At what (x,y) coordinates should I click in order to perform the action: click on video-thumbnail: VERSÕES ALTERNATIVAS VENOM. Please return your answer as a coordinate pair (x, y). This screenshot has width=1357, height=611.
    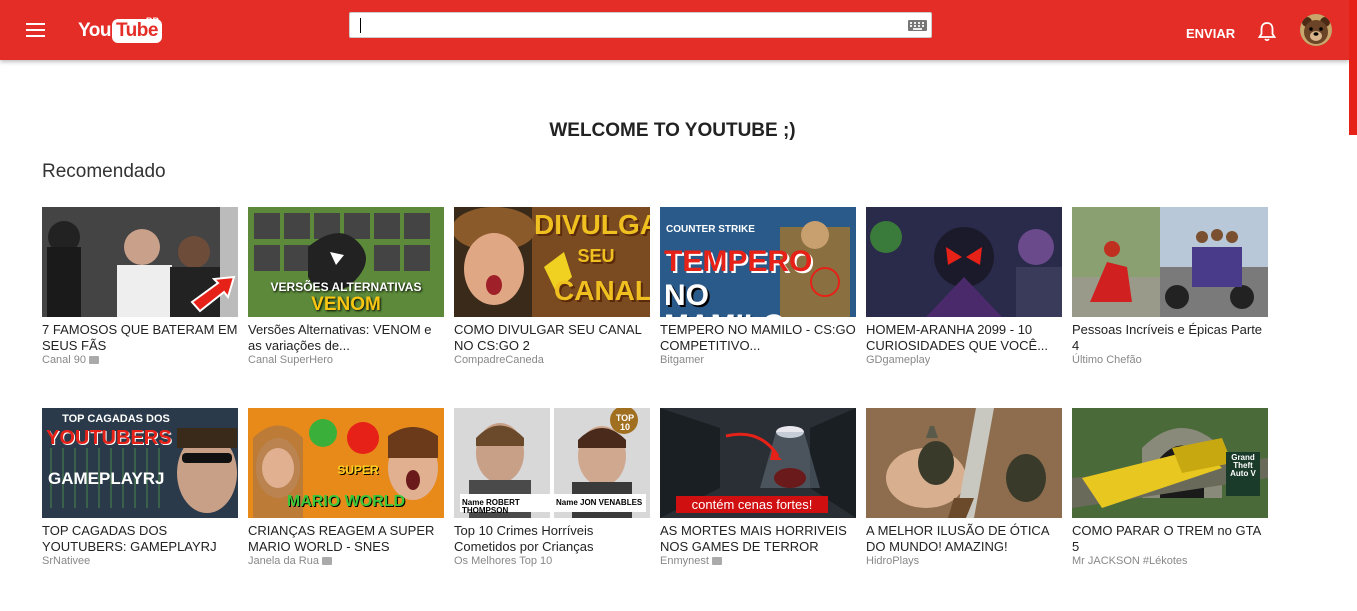
    Looking at the image, I should click on (346, 262).